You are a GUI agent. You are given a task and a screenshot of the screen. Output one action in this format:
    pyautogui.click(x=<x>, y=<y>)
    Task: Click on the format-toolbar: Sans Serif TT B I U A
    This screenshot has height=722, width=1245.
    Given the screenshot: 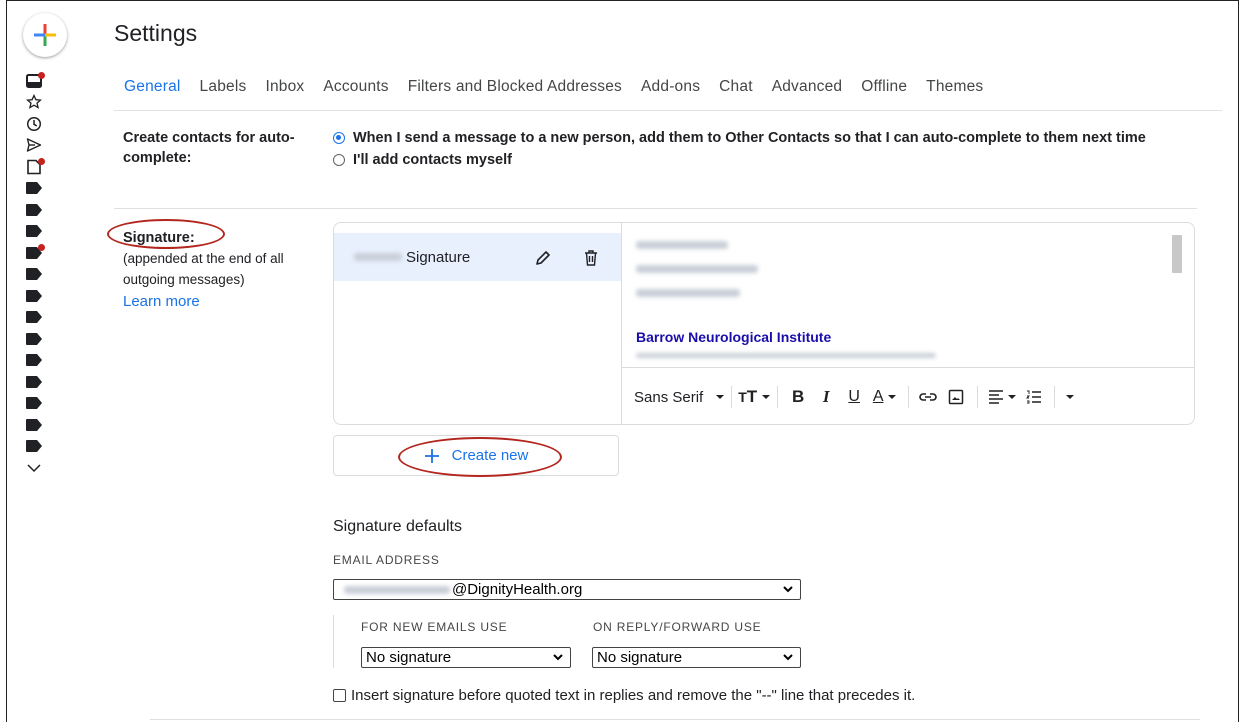 What is the action you would take?
    pyautogui.click(x=908, y=395)
    